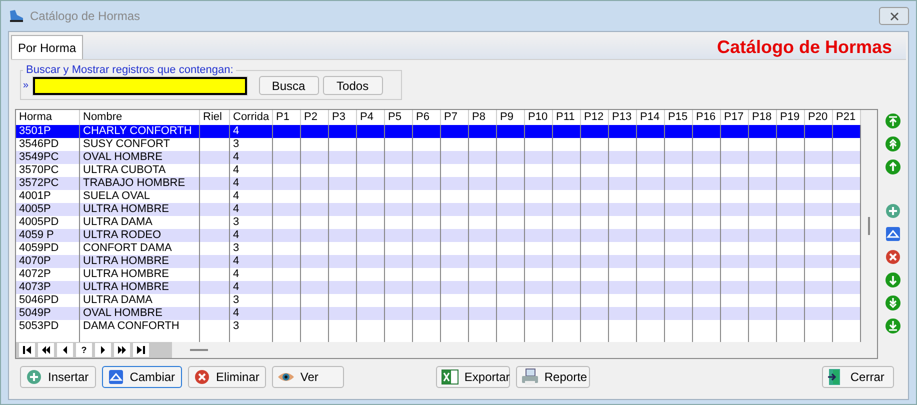 This screenshot has width=917, height=405. What do you see at coordinates (48, 287) in the screenshot?
I see `table-cell: 4073P` at bounding box center [48, 287].